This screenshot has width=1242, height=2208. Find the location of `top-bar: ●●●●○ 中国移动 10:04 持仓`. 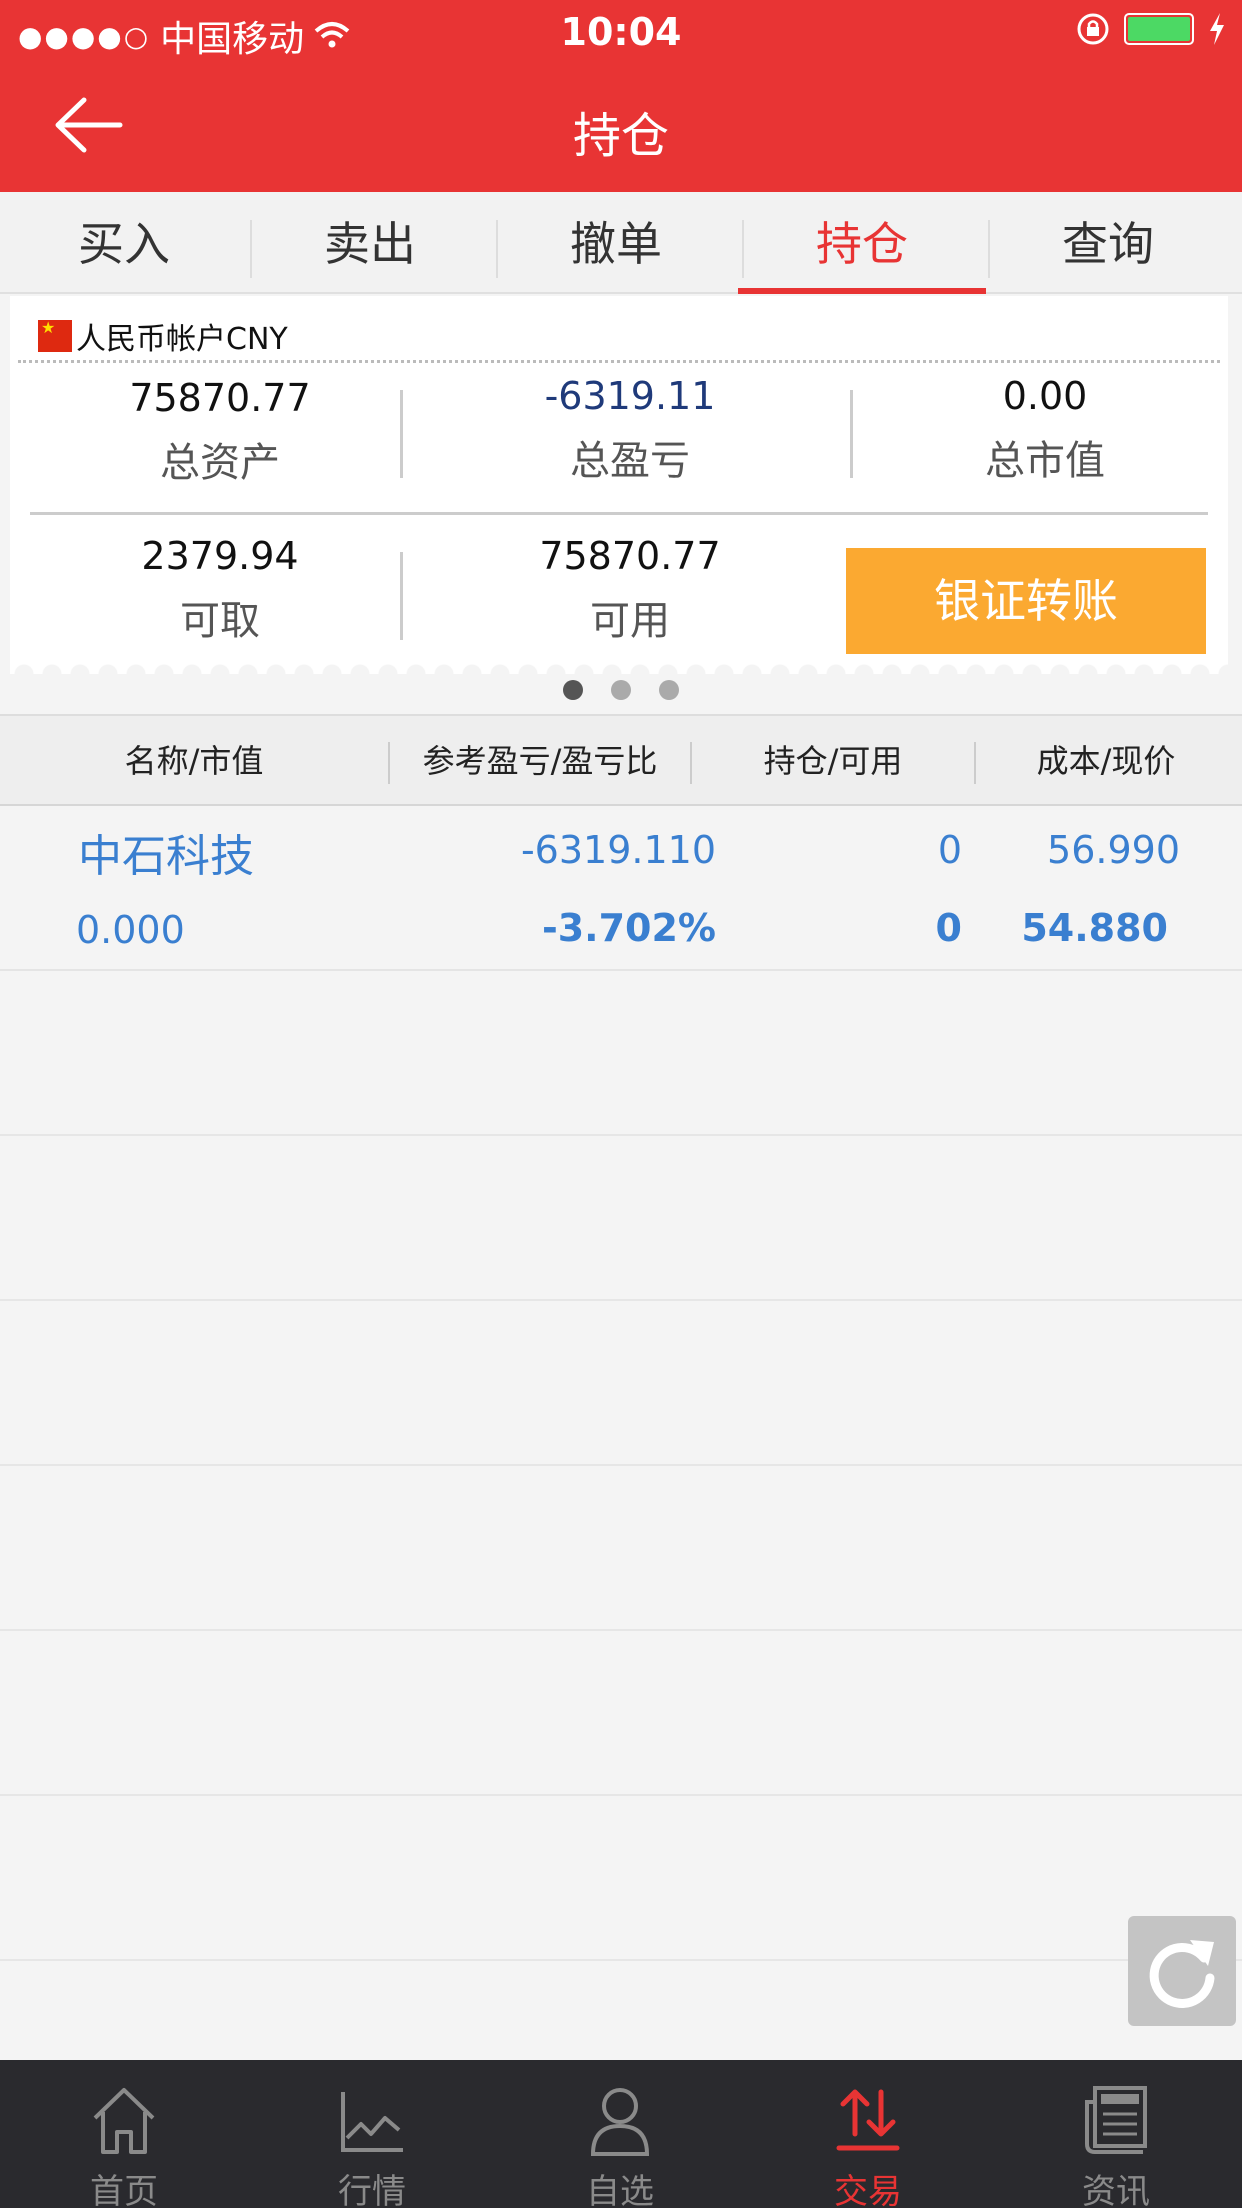

top-bar: ●●●●○ 中国移动 10:04 持仓 is located at coordinates (621, 96).